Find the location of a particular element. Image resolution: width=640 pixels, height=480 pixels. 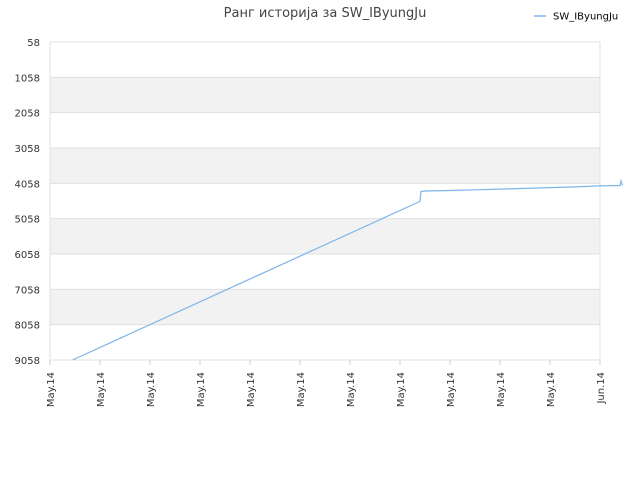

y-tick-label: 4058 is located at coordinates (27, 184).